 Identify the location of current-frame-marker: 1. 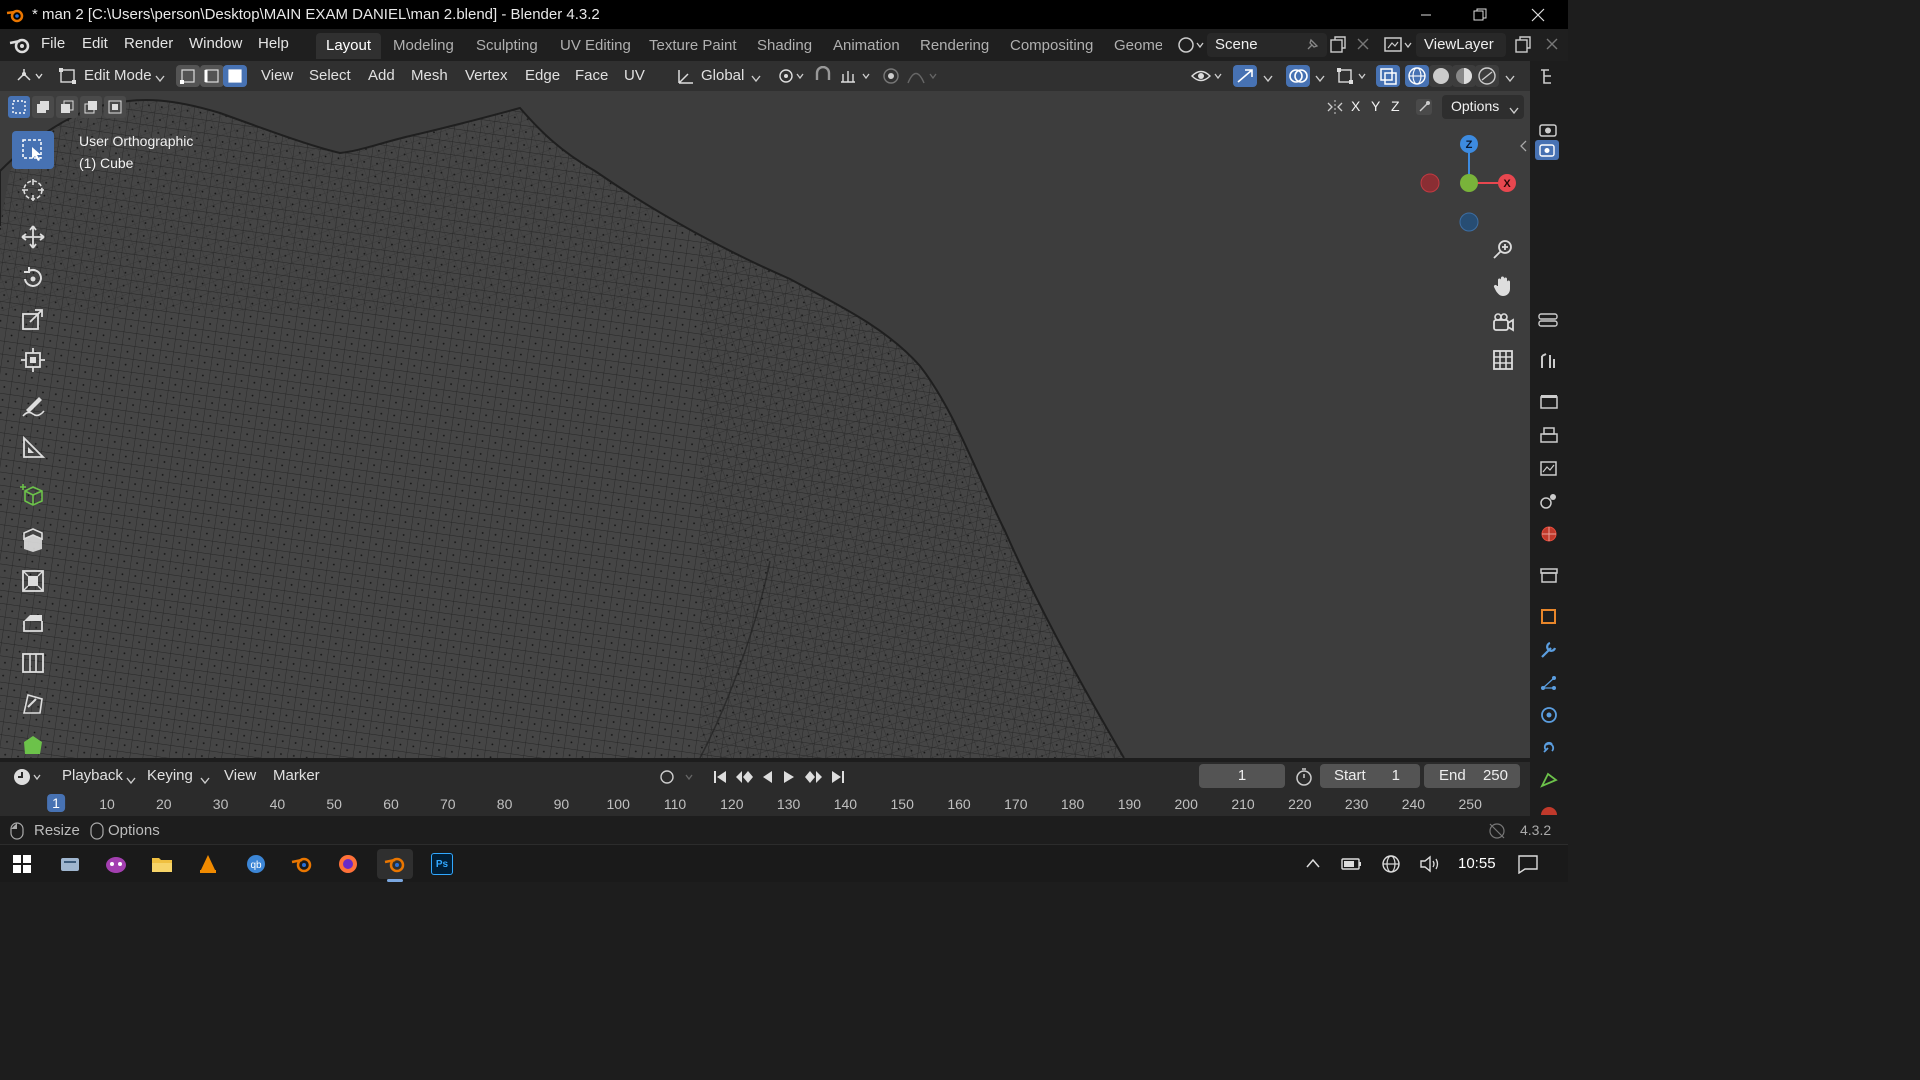
(56, 803).